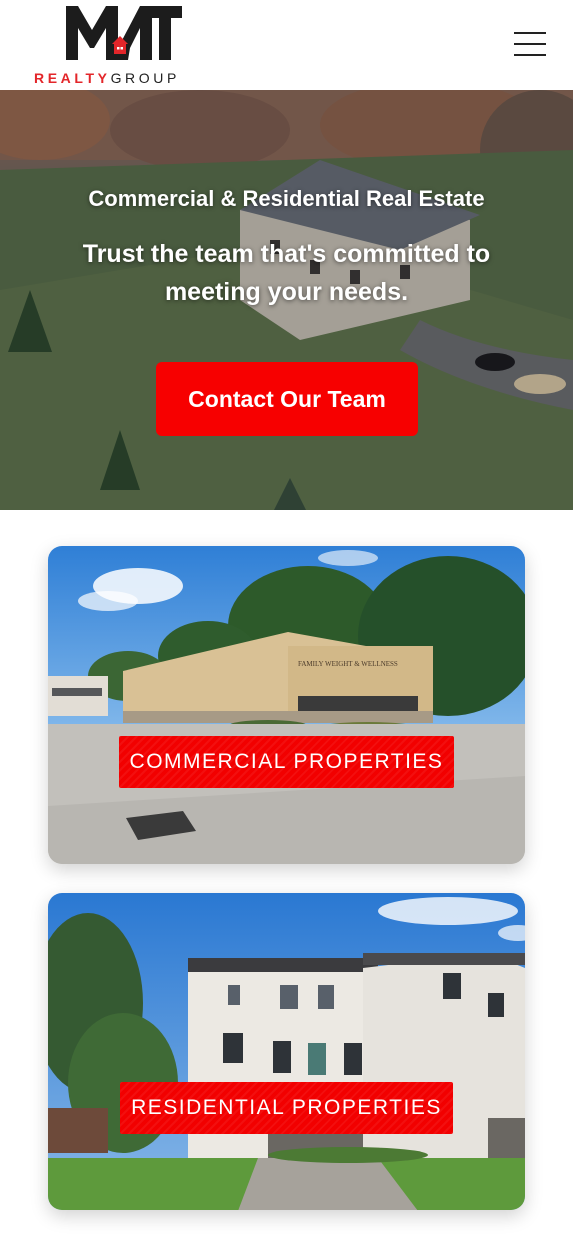 This screenshot has width=573, height=1240. I want to click on logo-group-text: GROUP, so click(145, 78).